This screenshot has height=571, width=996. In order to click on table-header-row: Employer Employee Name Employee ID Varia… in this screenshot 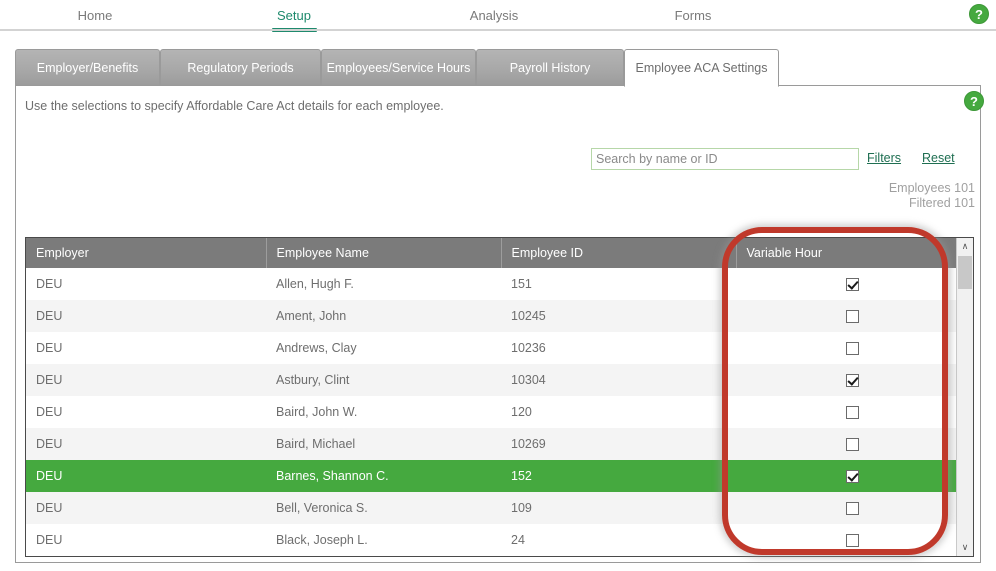, I will do `click(491, 253)`.